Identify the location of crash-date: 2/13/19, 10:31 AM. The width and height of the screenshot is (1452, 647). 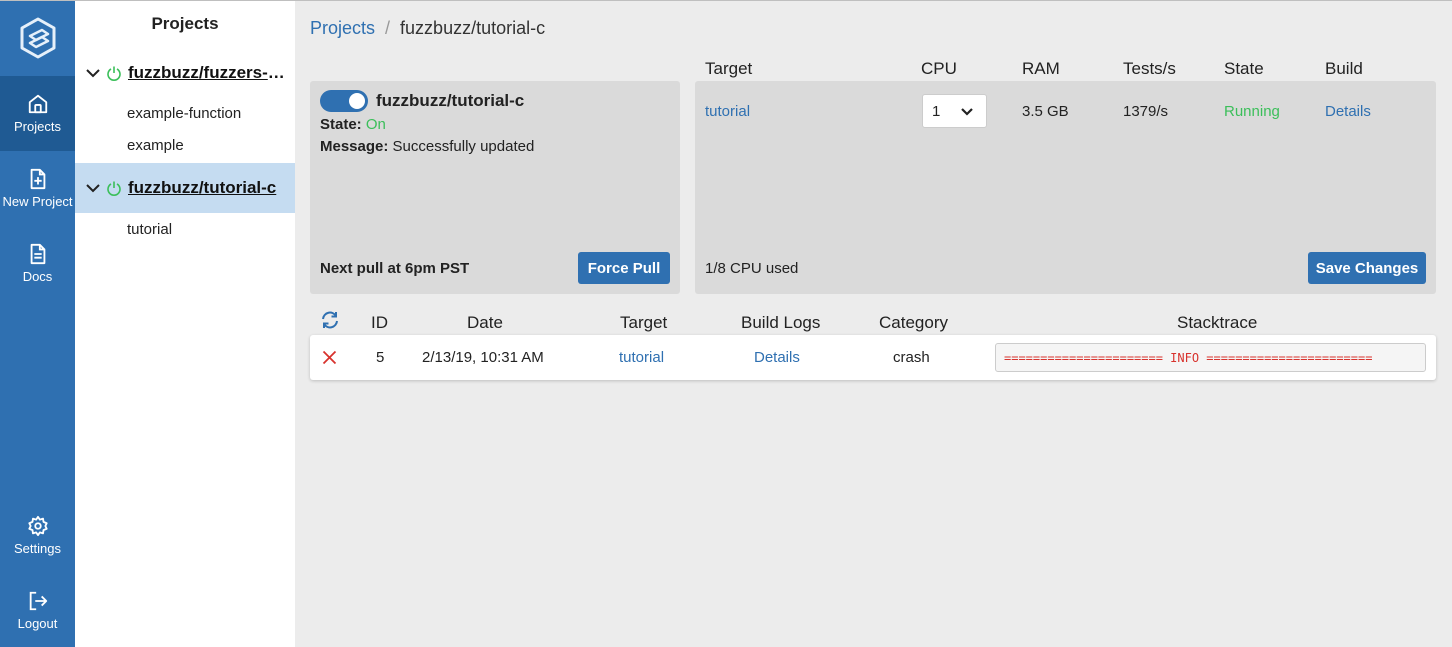
(483, 357).